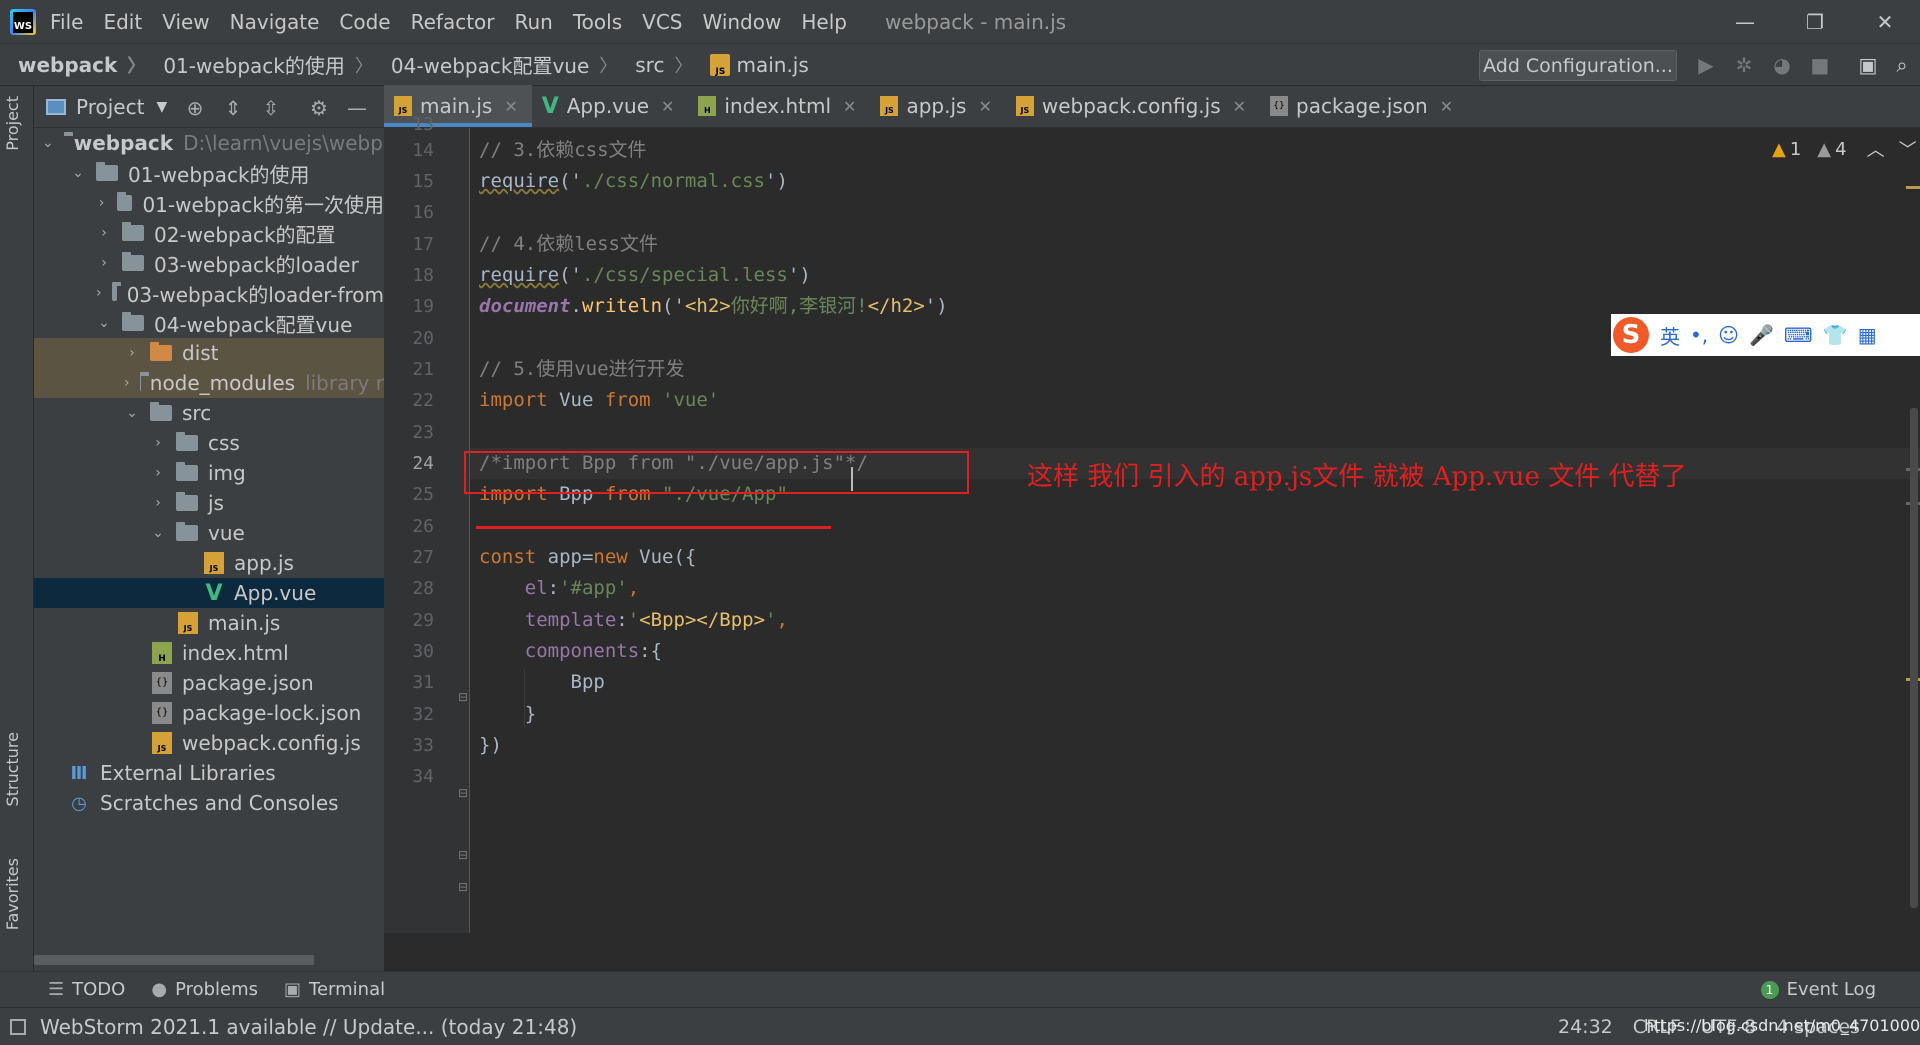  Describe the element at coordinates (1363, 106) in the screenshot. I see `tab-package-json: {} package.json ✕` at that location.